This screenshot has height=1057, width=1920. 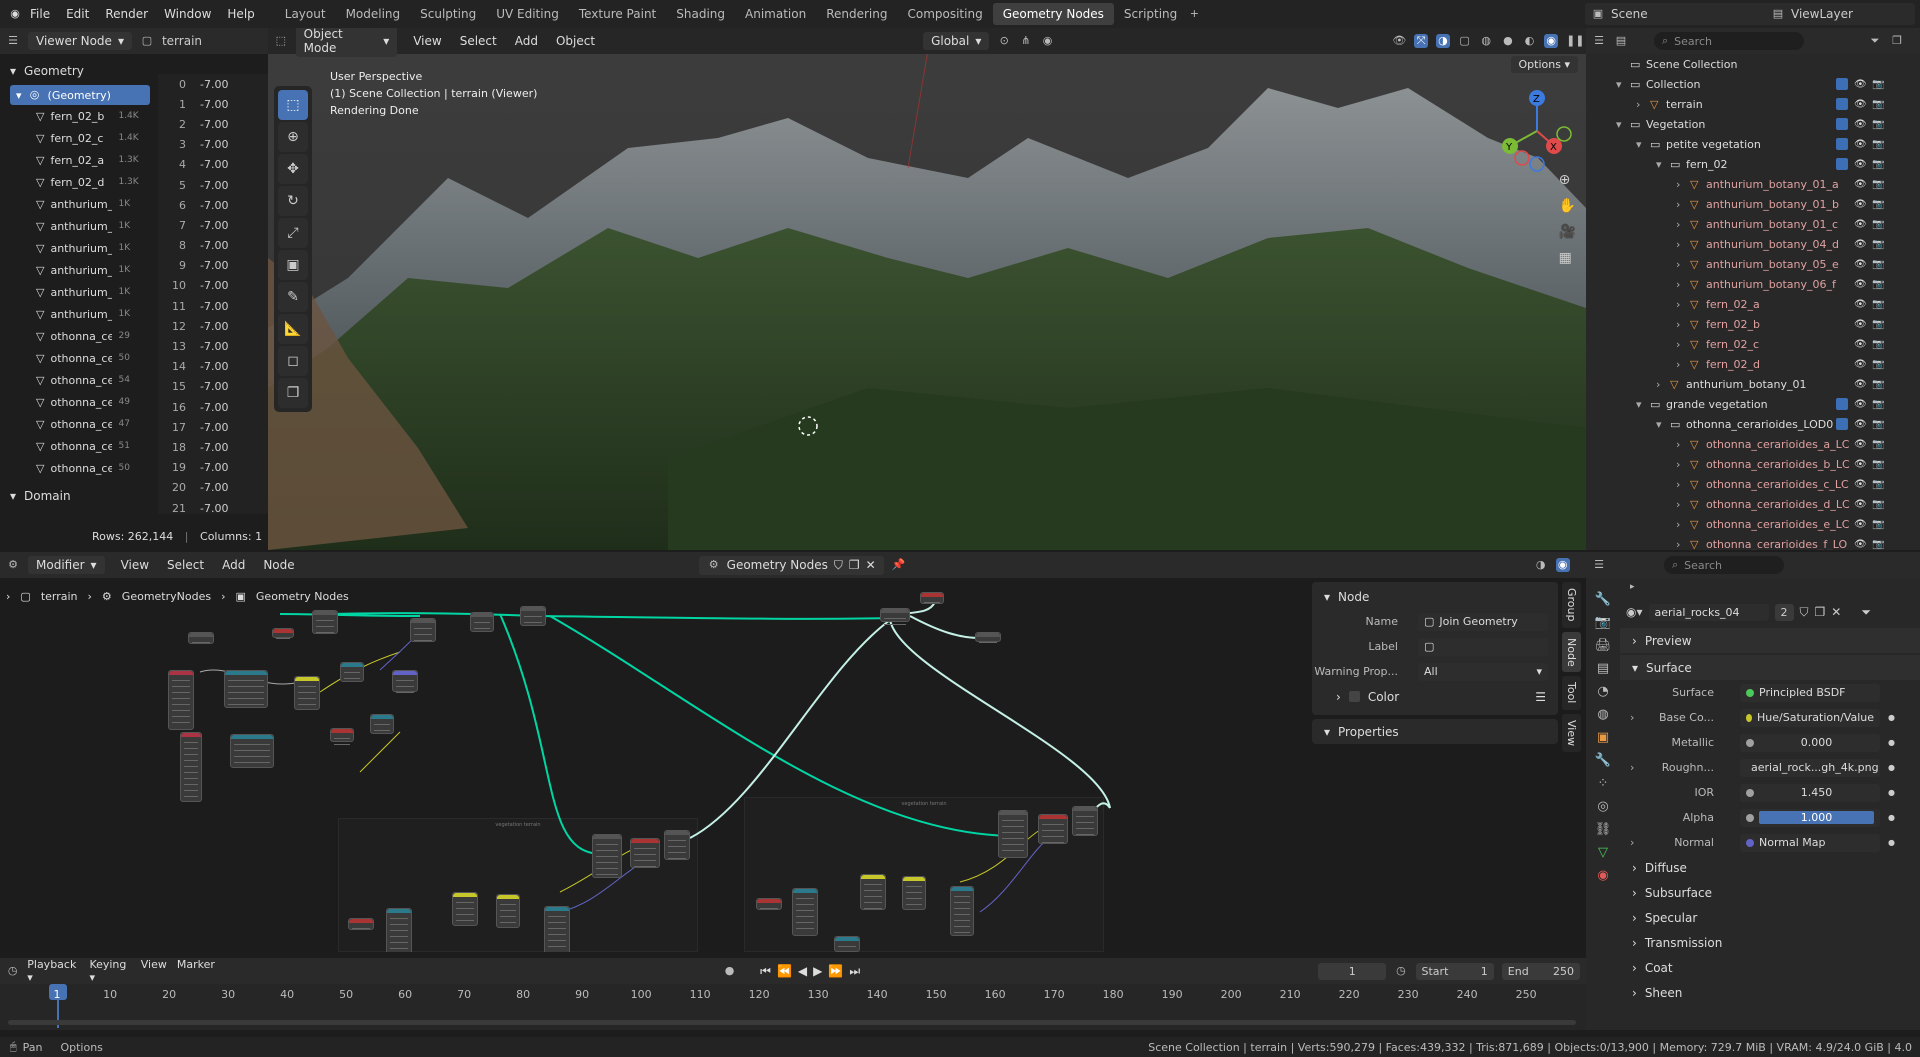 What do you see at coordinates (80, 95) in the screenshot?
I see `geometry-root: ▾ ◎ (Geometry)` at bounding box center [80, 95].